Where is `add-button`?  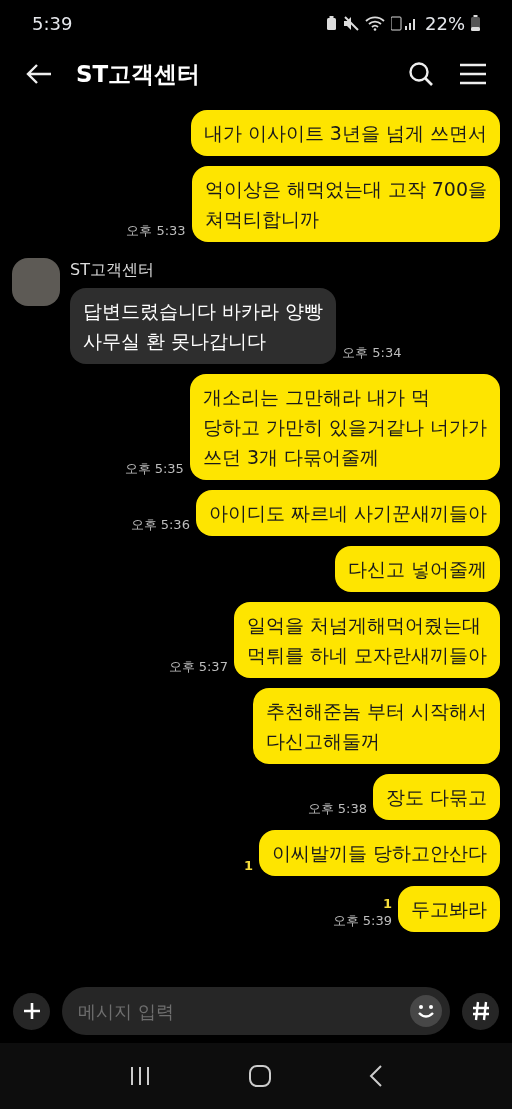
add-button is located at coordinates (31, 1011).